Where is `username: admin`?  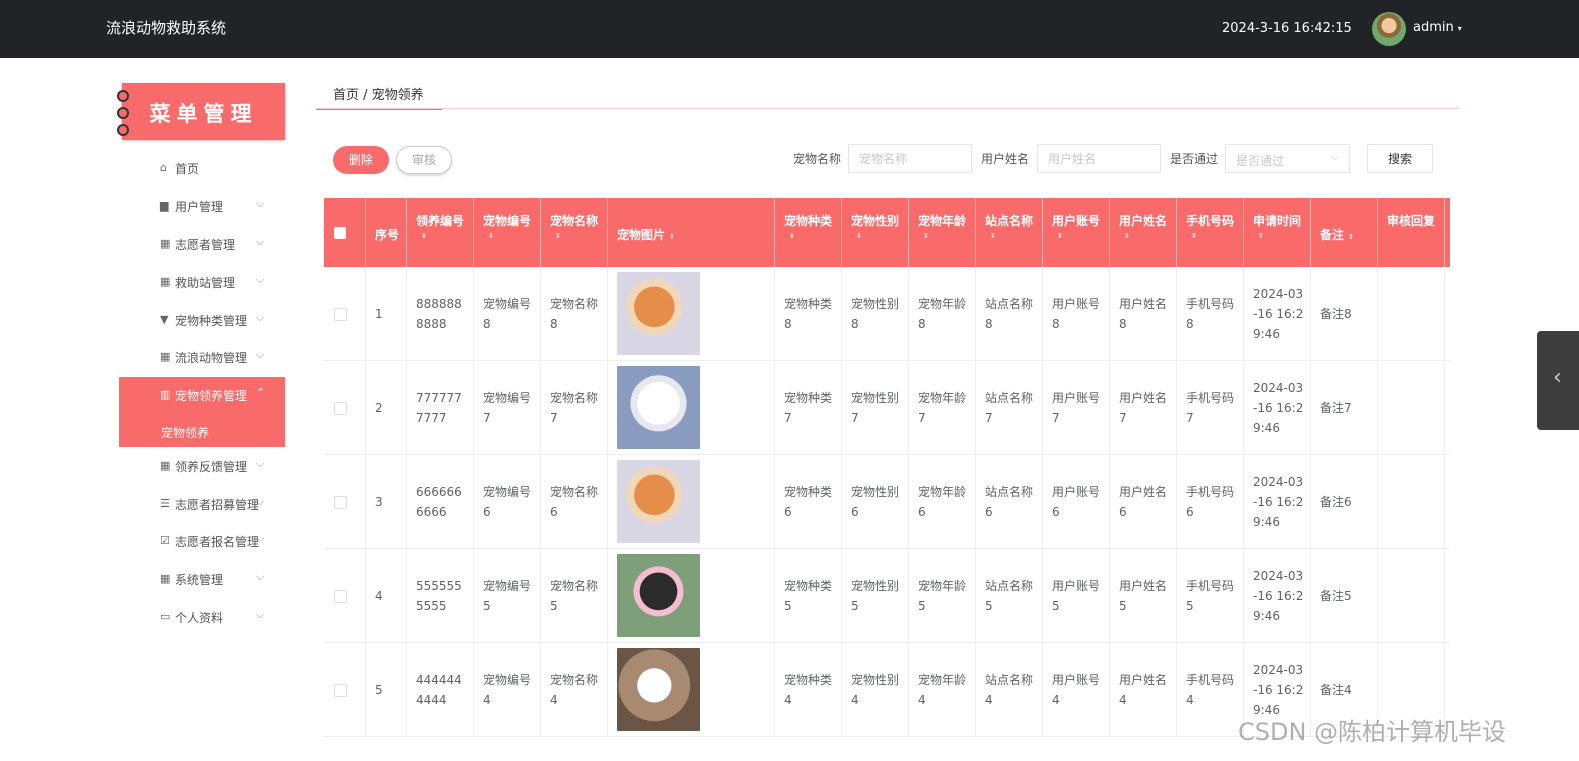 username: admin is located at coordinates (1433, 27).